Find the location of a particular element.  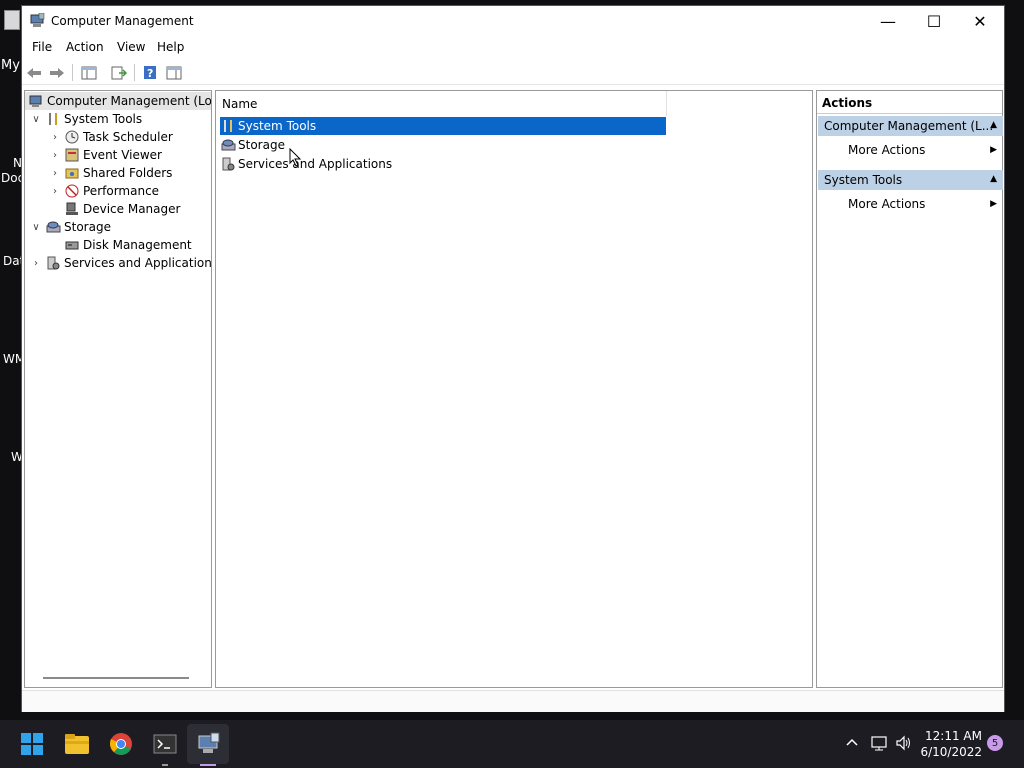

chrome-icon is located at coordinates (121, 744).